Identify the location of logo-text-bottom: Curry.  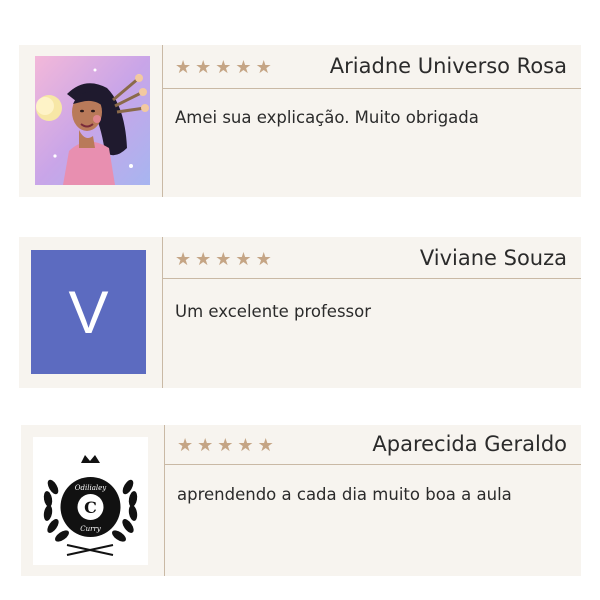
(91, 529).